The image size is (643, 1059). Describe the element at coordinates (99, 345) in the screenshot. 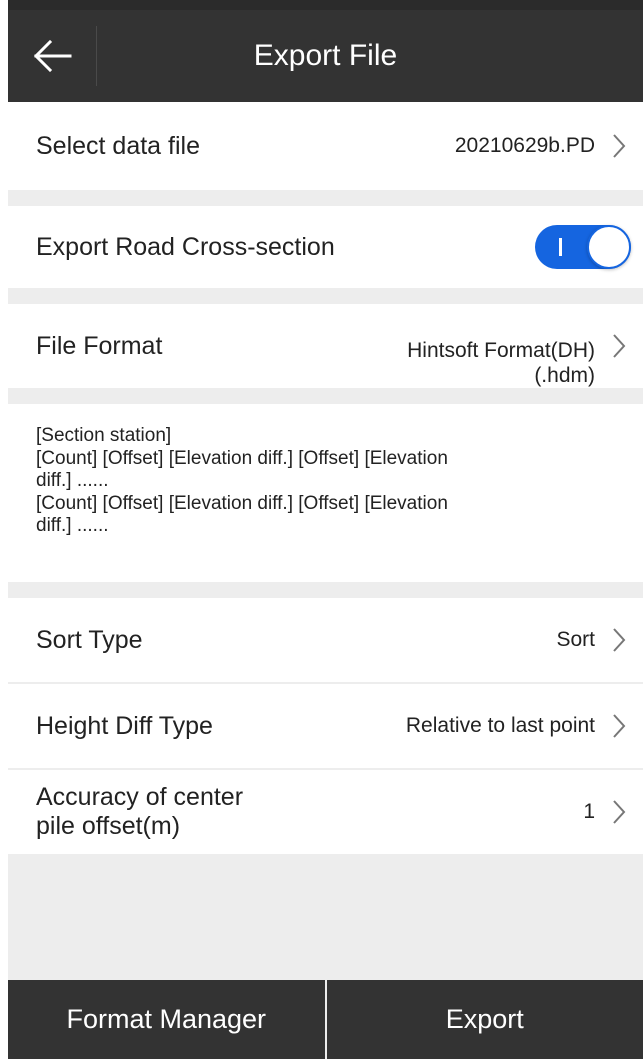

I see `file-format-label: File Format` at that location.